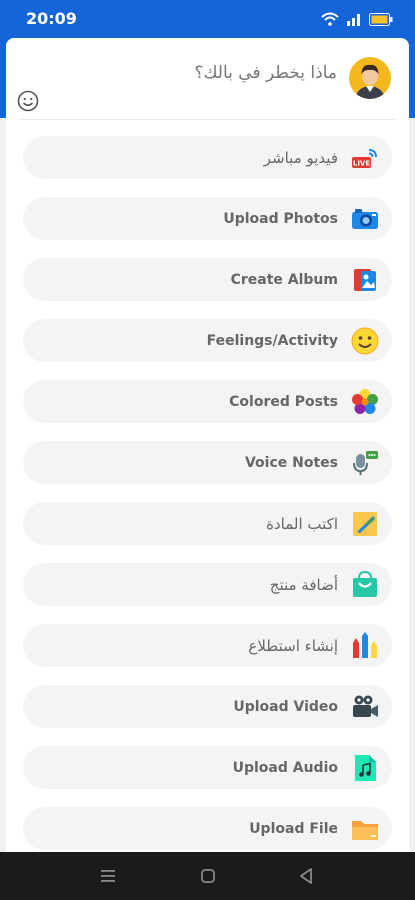 The image size is (415, 900). I want to click on status-time: 20:09, so click(51, 18).